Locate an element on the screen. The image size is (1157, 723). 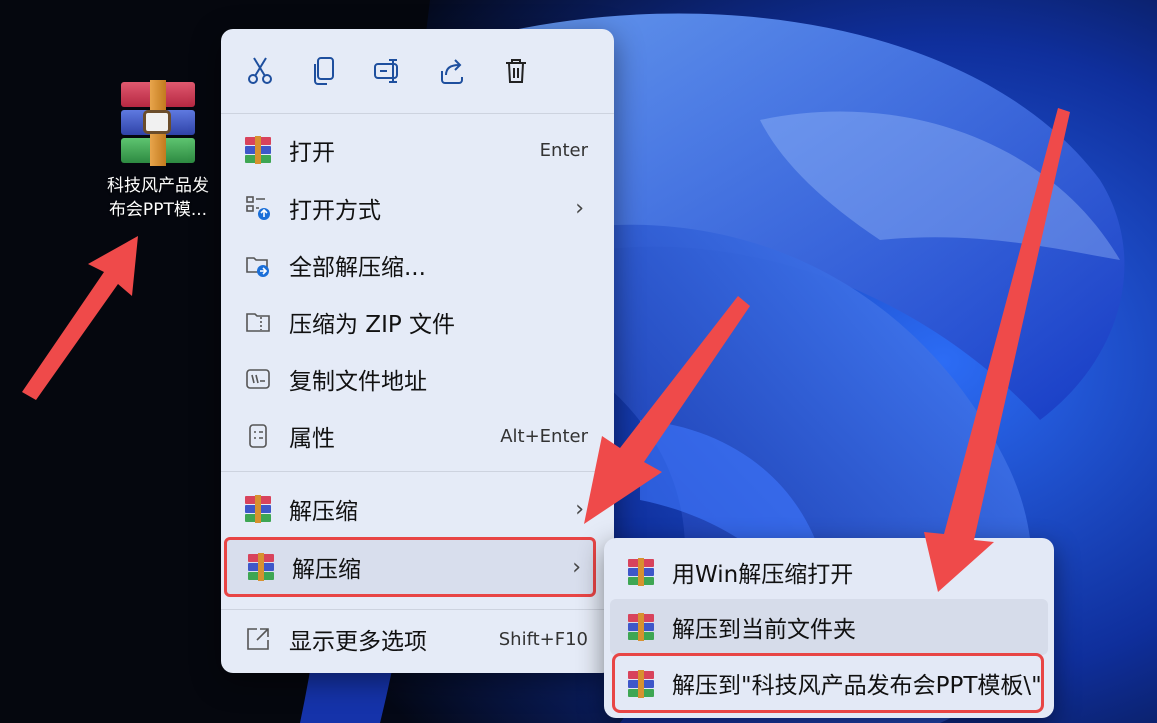
open-with-icon is located at coordinates (258, 208).